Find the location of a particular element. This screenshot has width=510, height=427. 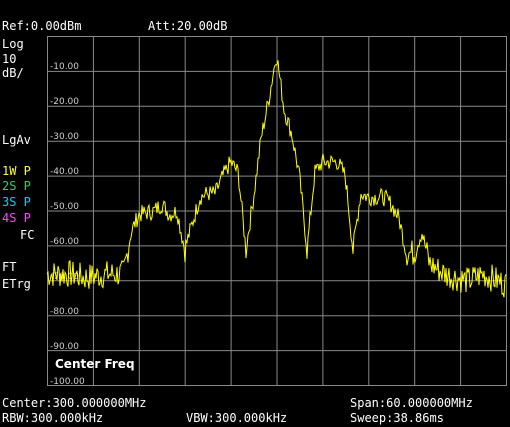

y-tick-label: -100.00 is located at coordinates (67, 381).